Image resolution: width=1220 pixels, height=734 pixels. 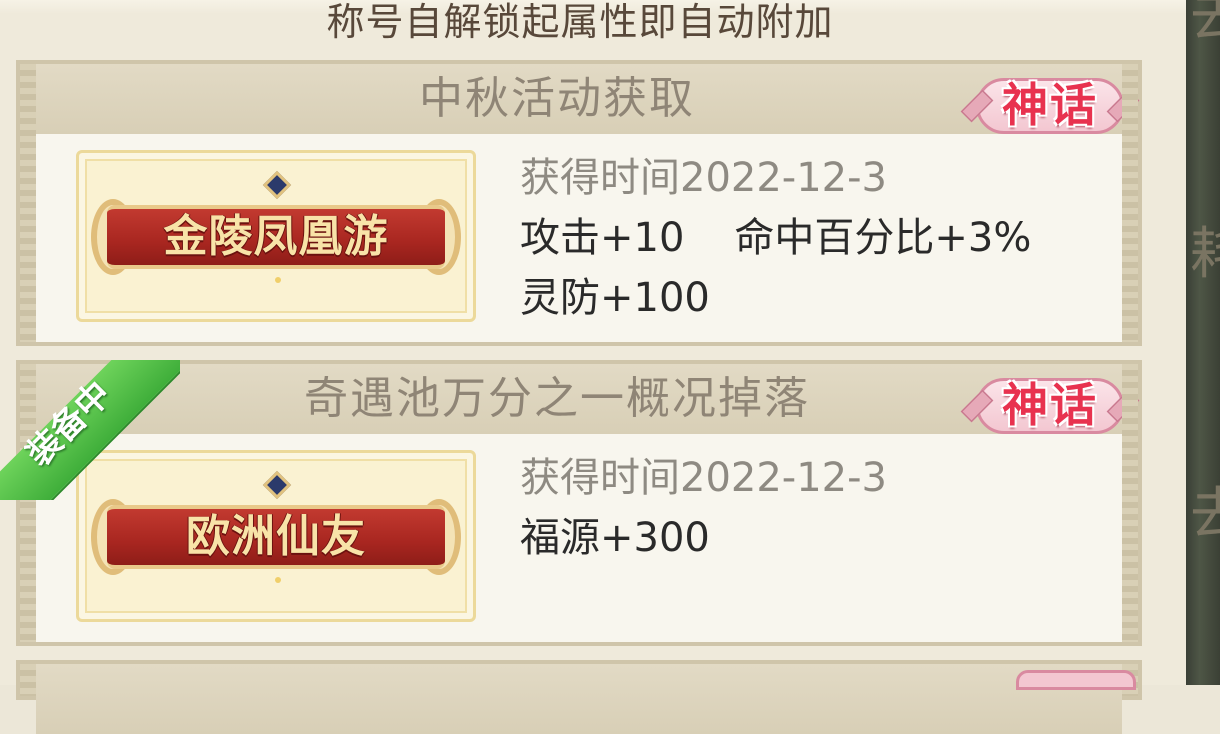 What do you see at coordinates (90, 430) in the screenshot?
I see `equipped-ribbon: 装备中` at bounding box center [90, 430].